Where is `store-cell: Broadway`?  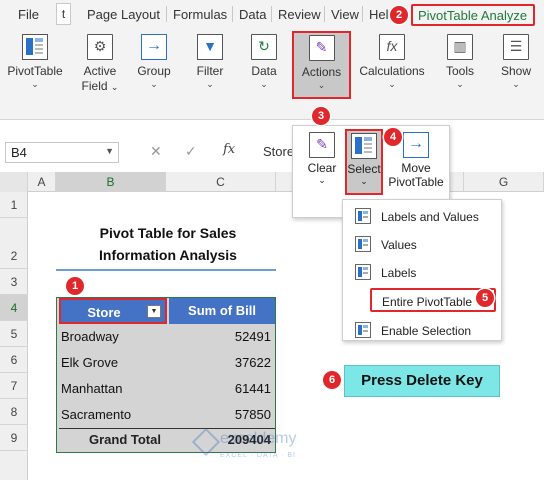 store-cell: Broadway is located at coordinates (90, 336).